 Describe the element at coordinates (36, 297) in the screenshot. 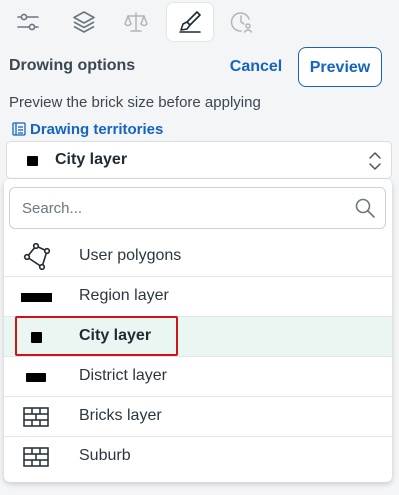

I see `large-rect-icon` at that location.